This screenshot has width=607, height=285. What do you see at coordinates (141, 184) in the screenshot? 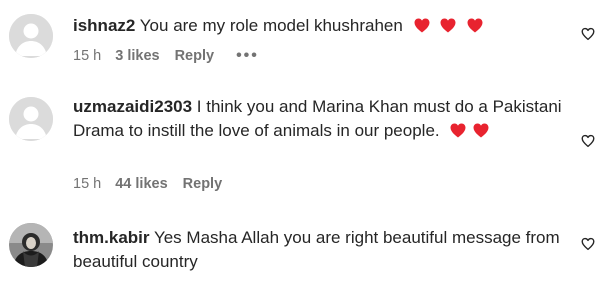
I see `comment-likes-count: 44 likes` at bounding box center [141, 184].